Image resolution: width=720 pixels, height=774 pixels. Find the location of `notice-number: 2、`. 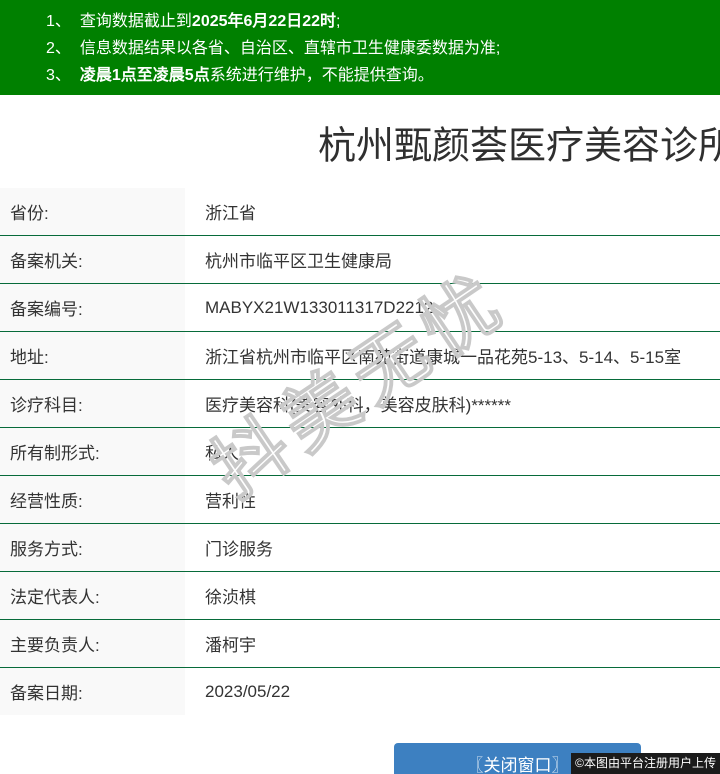

notice-number: 2、 is located at coordinates (58, 48).